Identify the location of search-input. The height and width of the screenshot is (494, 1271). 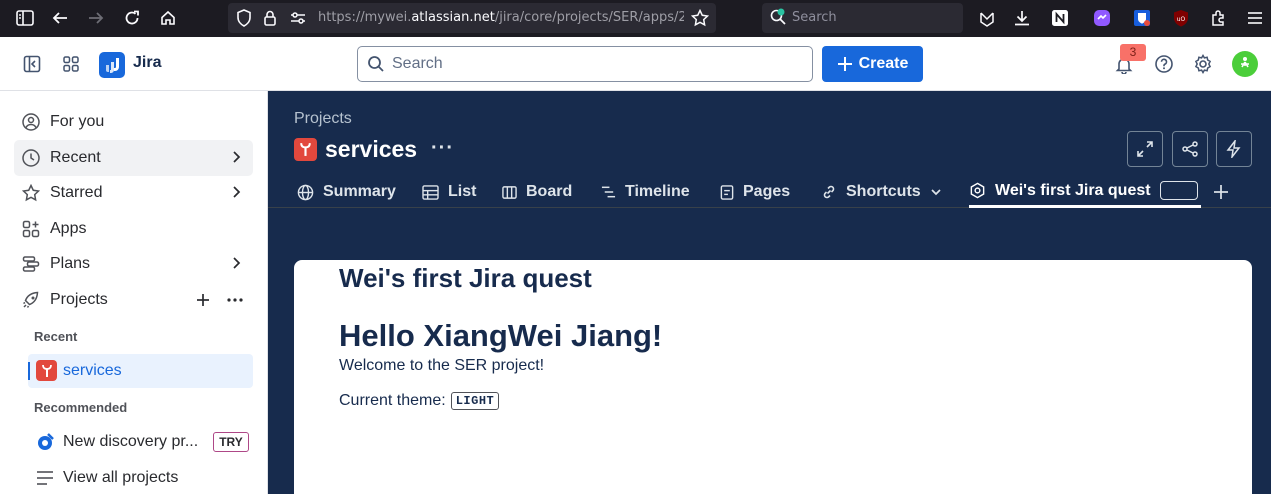
(597, 64).